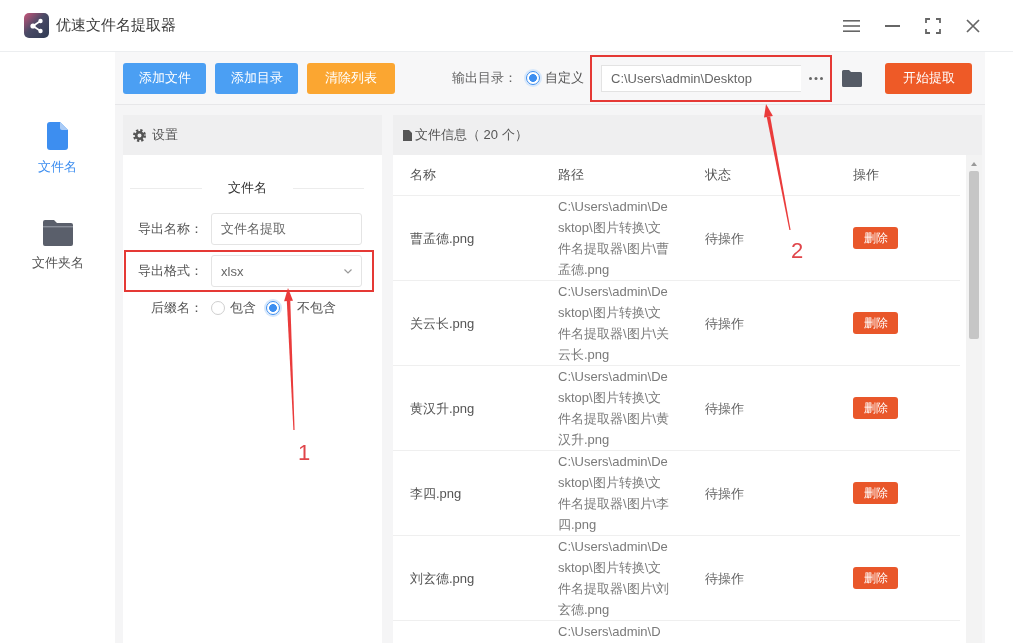  I want to click on table-cell: 黄汉升.png, so click(442, 408).